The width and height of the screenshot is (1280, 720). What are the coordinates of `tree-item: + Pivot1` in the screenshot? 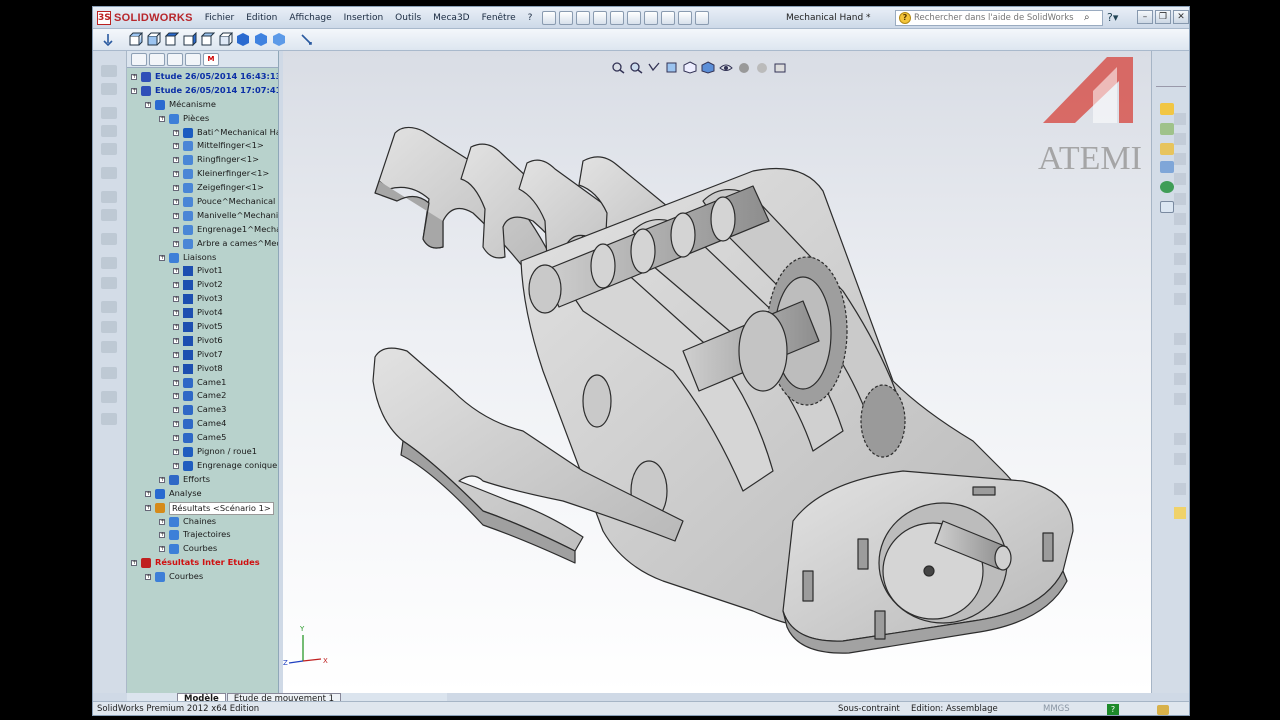 It's located at (202, 271).